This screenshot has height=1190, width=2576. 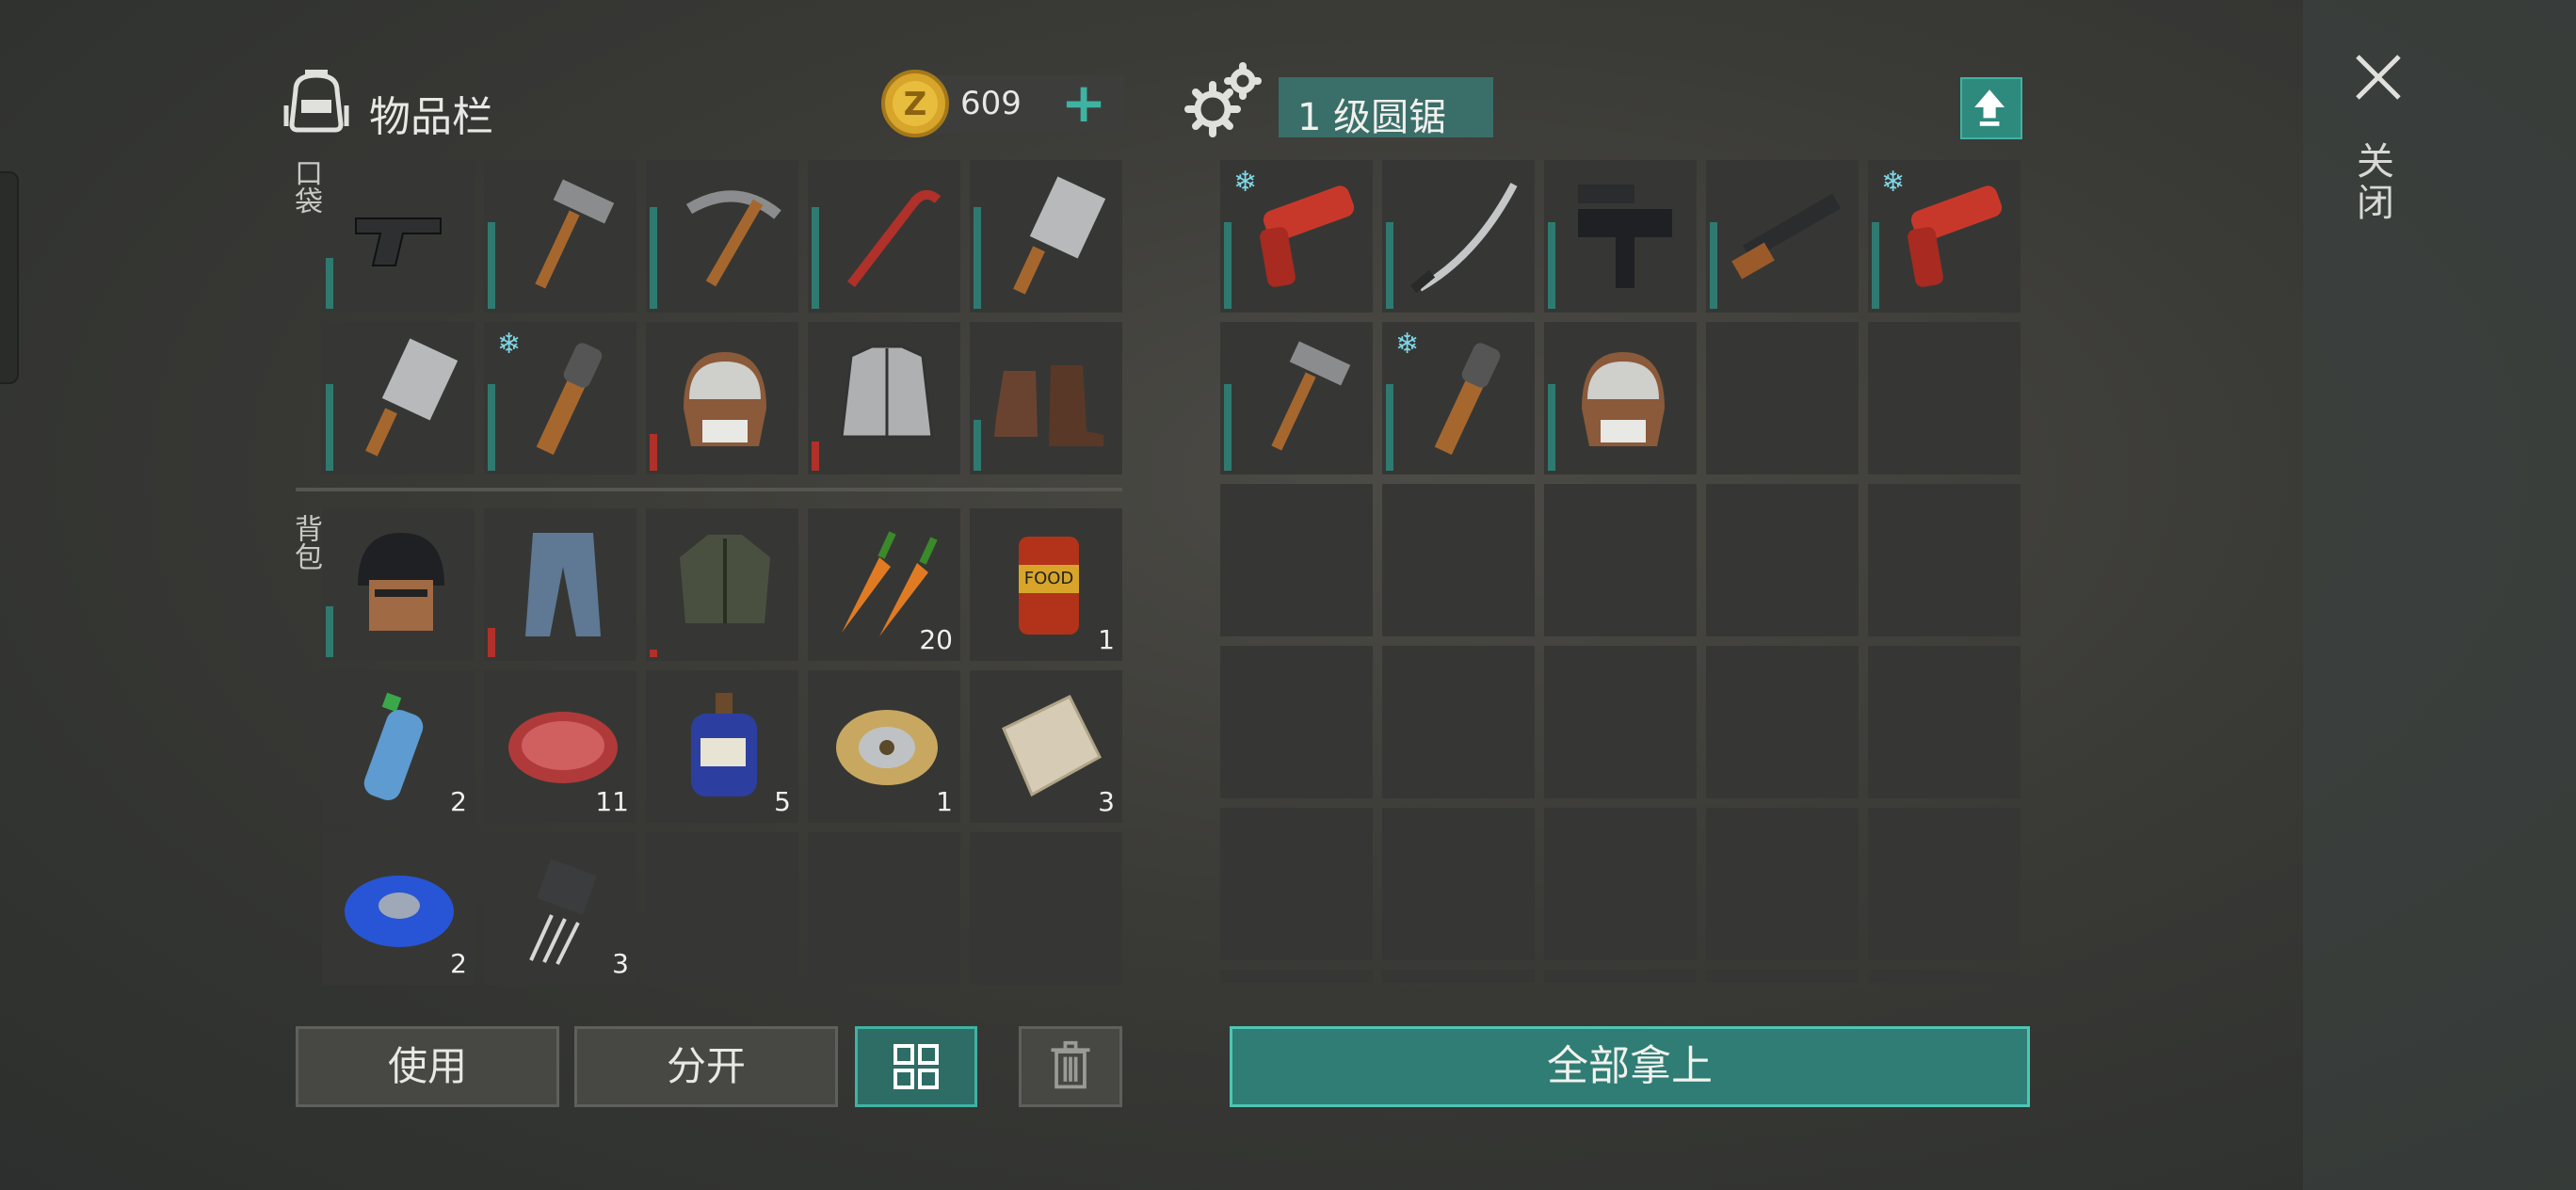 I want to click on inventory-slot: FOOD 1, so click(x=1046, y=584).